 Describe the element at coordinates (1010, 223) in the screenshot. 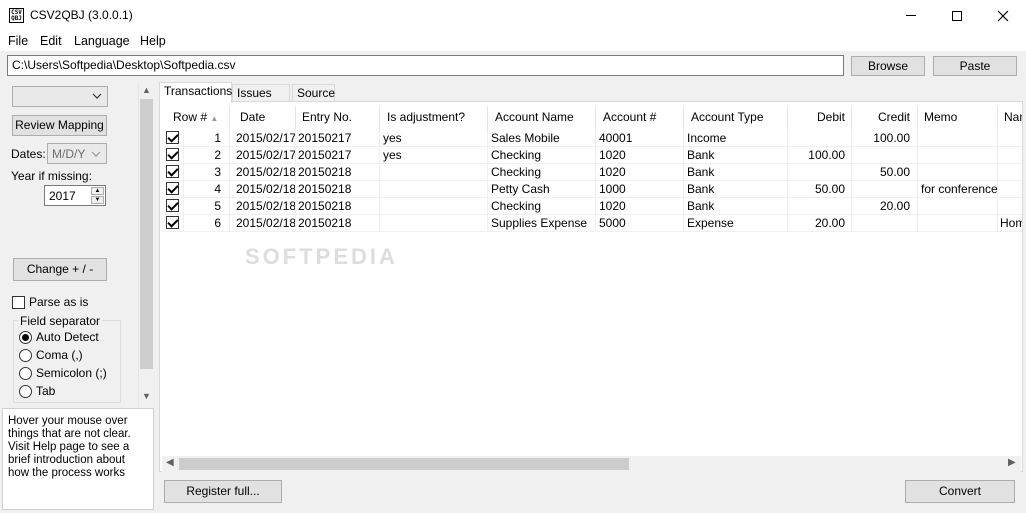

I see `cell-name: Hom` at that location.